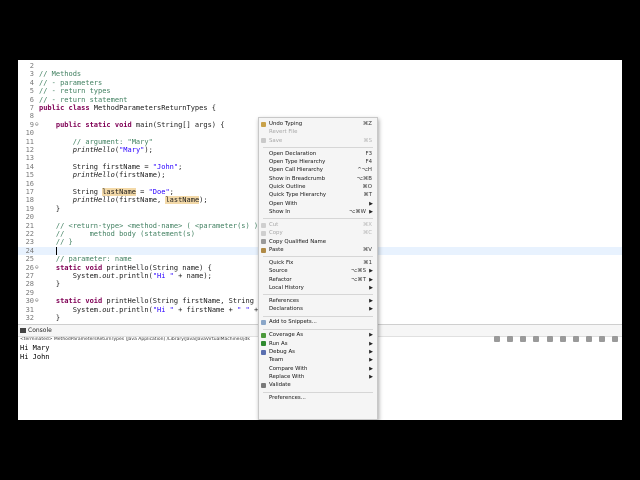  I want to click on code-text: // - parameters, so click(70, 83).